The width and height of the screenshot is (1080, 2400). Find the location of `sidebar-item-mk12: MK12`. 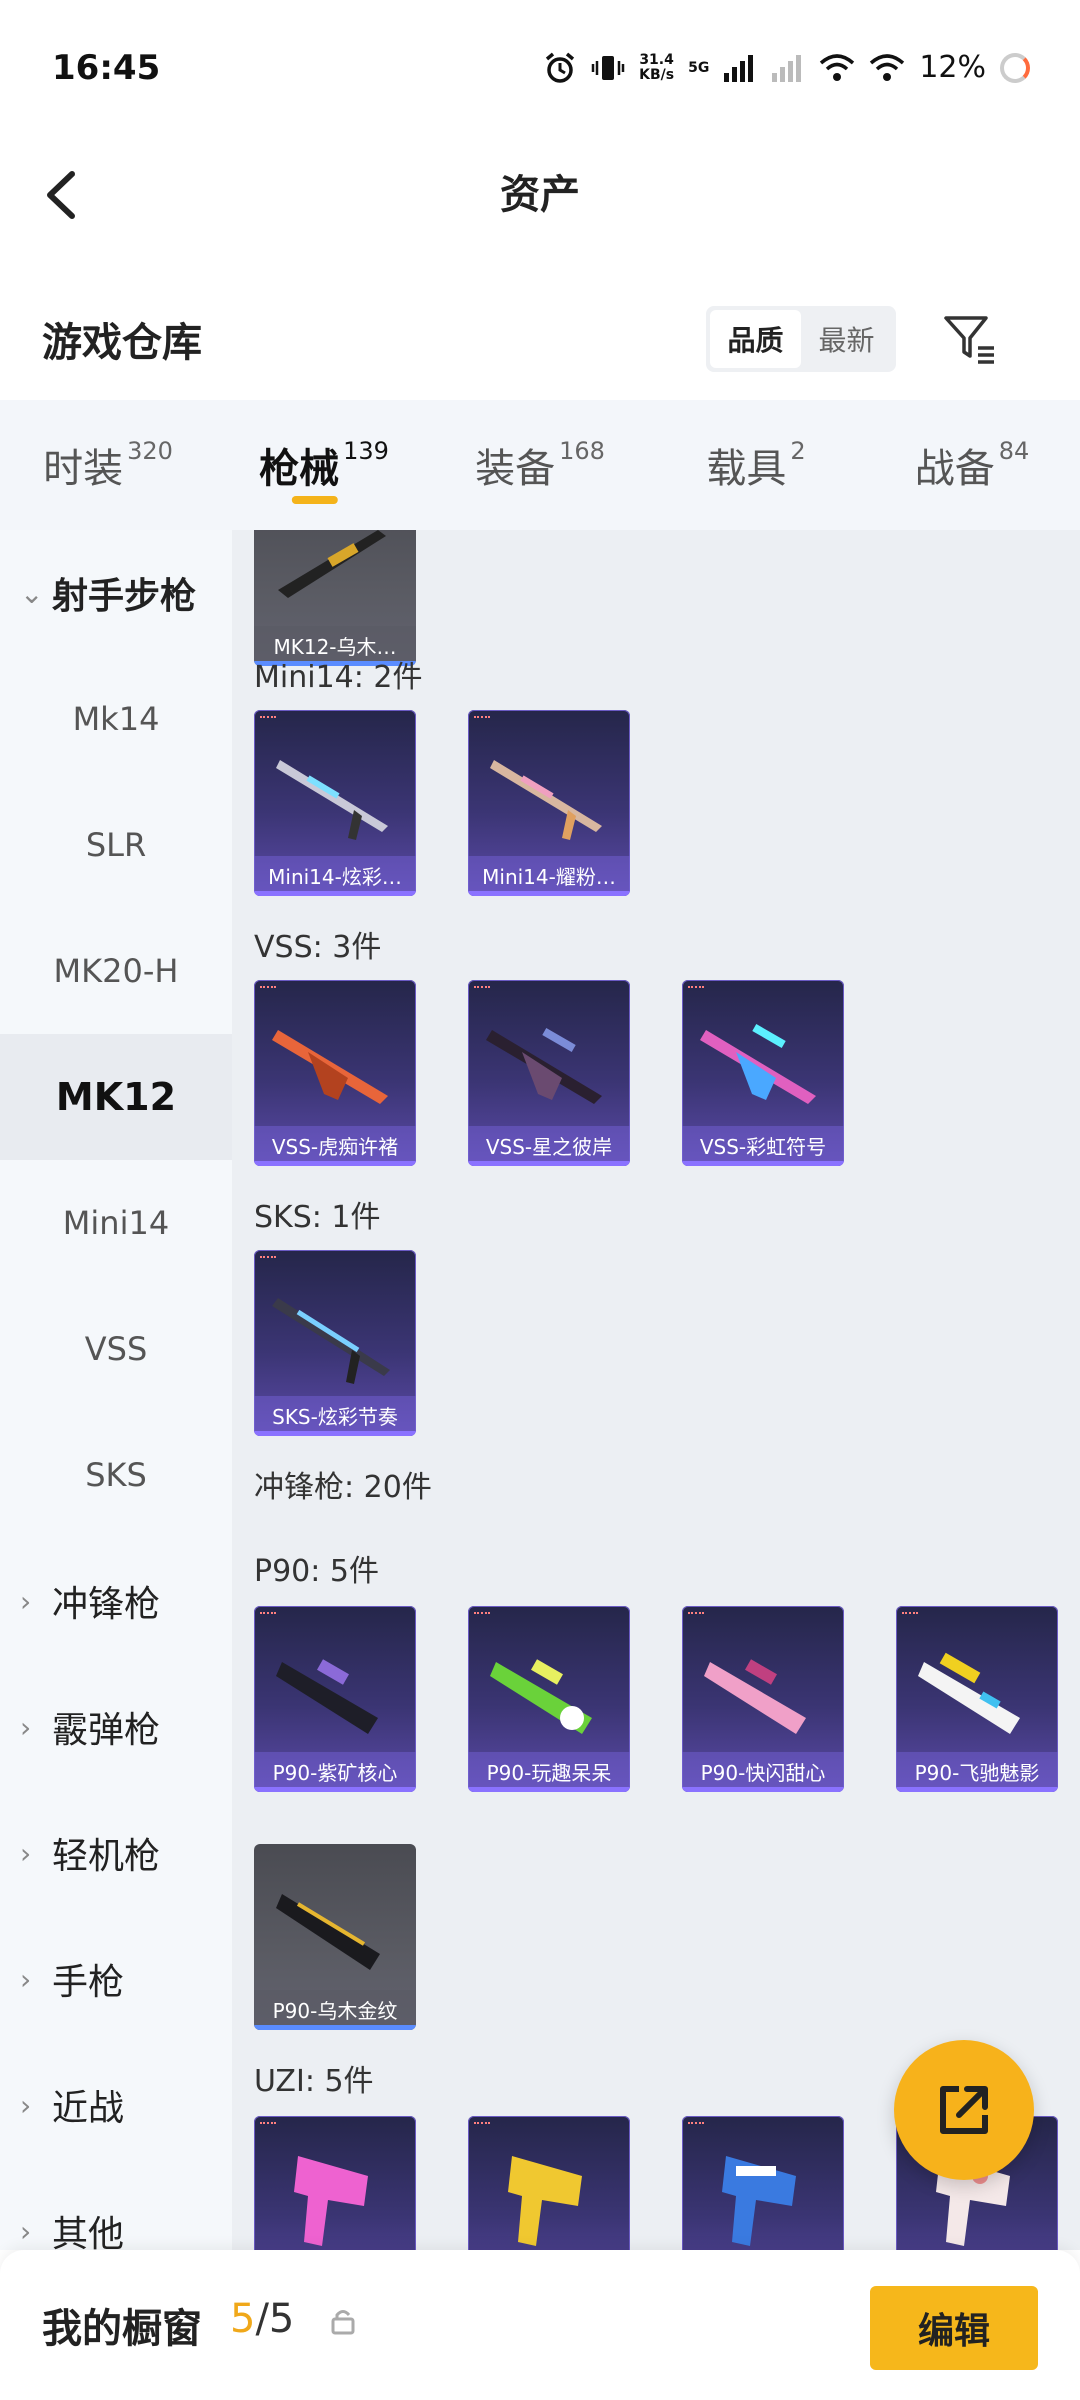

sidebar-item-mk12: MK12 is located at coordinates (116, 1097).